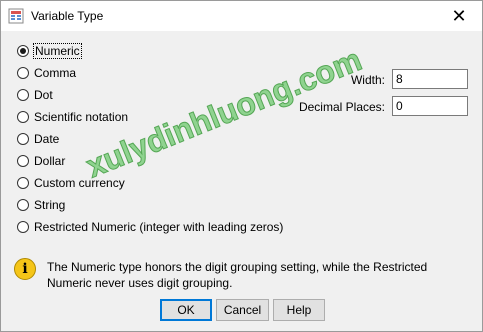 This screenshot has height=332, width=483. What do you see at coordinates (23, 73) in the screenshot?
I see `radio-button-comma` at bounding box center [23, 73].